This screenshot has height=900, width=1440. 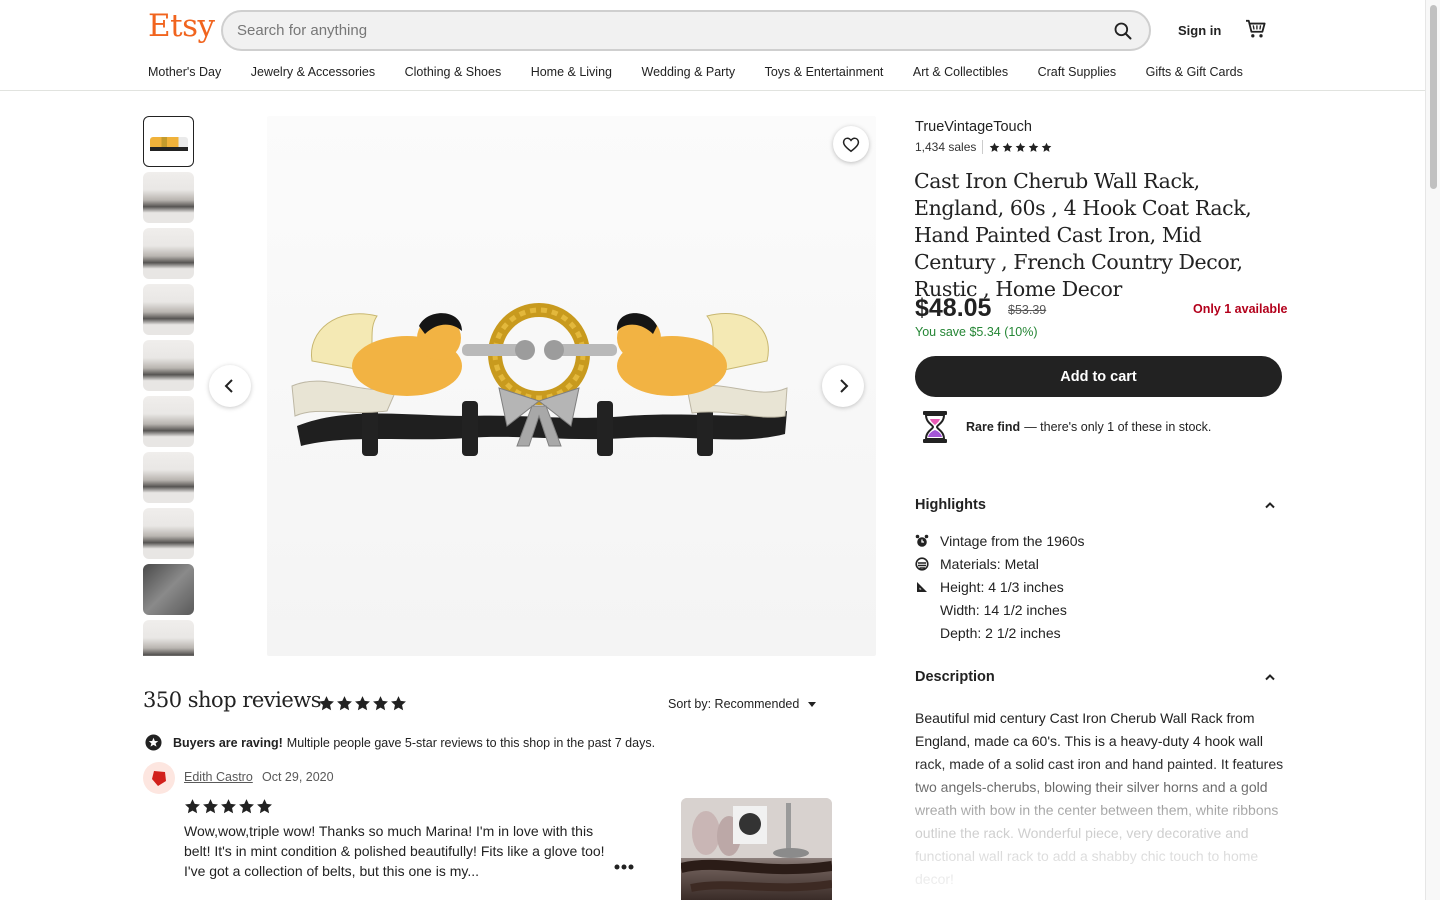 I want to click on raving-badge-icon, so click(x=153, y=742).